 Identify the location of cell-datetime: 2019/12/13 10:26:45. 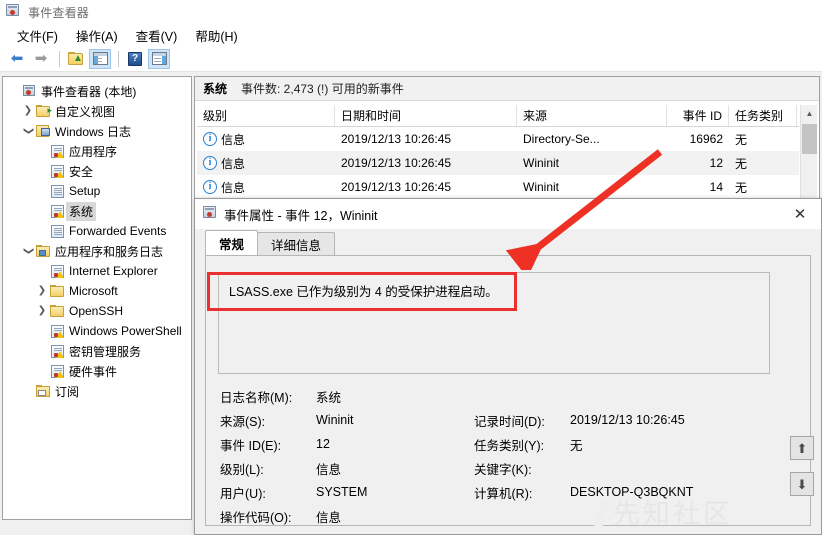
(396, 139).